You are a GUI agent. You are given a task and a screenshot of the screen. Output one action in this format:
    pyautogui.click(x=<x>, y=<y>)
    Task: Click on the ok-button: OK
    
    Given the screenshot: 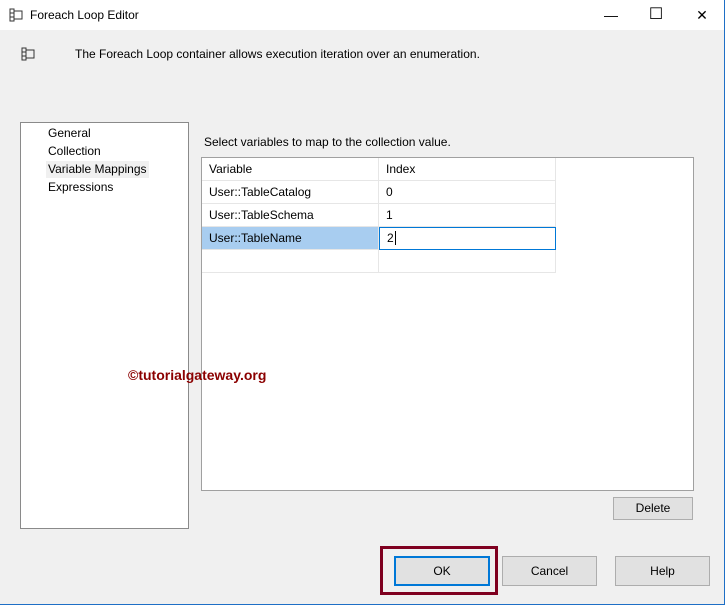 What is the action you would take?
    pyautogui.click(x=442, y=571)
    